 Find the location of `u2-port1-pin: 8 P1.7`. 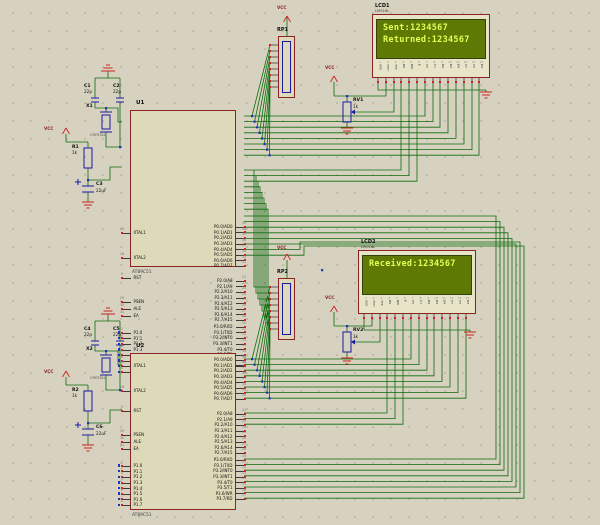

u2-port1-pin: 8 P1.7 is located at coordinates (176, 503).